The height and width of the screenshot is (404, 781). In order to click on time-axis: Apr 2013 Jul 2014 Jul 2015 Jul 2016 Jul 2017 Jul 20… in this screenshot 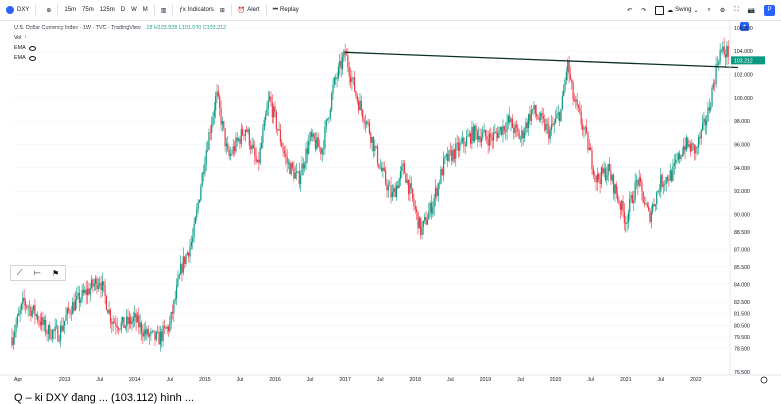, I will do `click(390, 378)`.